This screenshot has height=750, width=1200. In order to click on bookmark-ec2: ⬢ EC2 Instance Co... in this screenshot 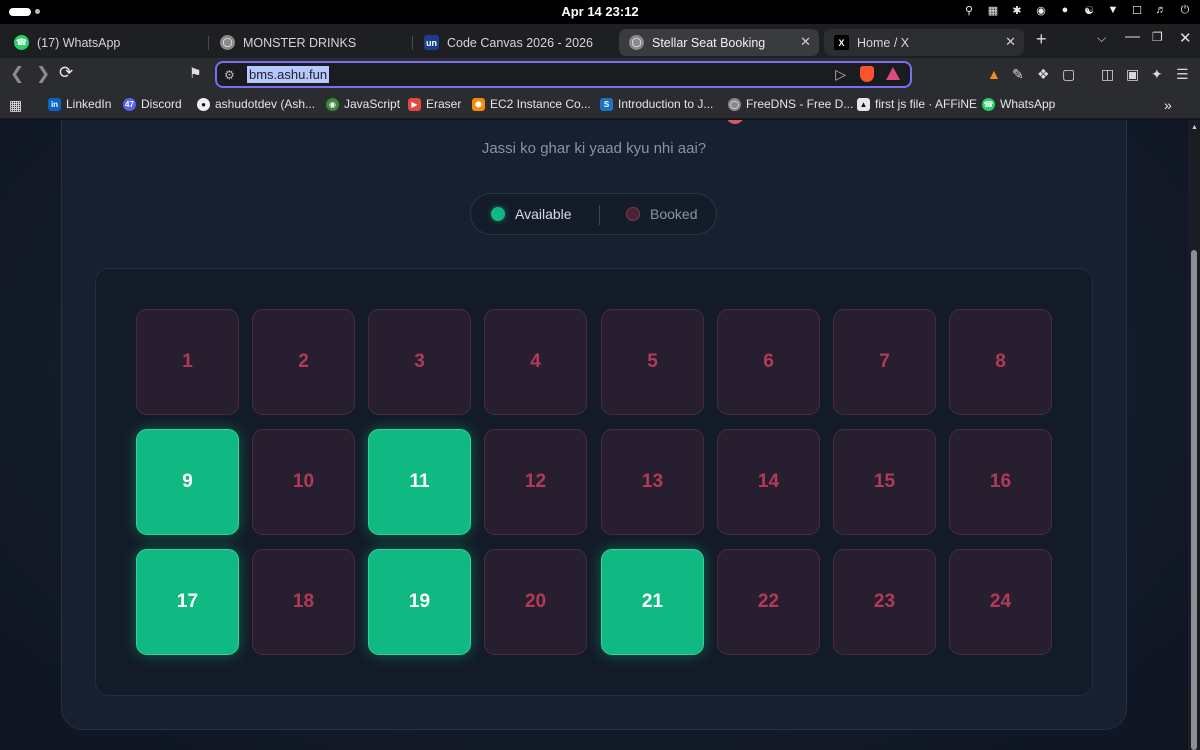, I will do `click(531, 104)`.